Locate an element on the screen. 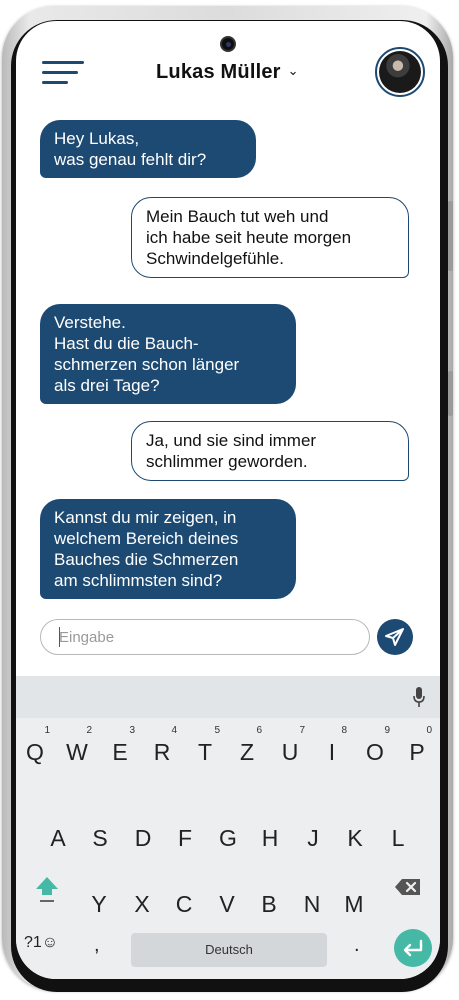  message-line: Kannst du mir zeigen, in is located at coordinates (145, 517).